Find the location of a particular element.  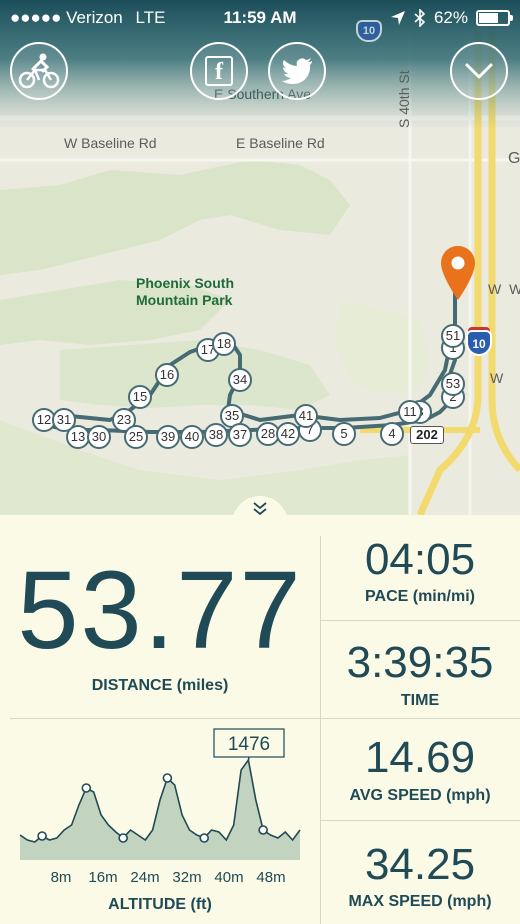

route-marker: 40 is located at coordinates (192, 437).